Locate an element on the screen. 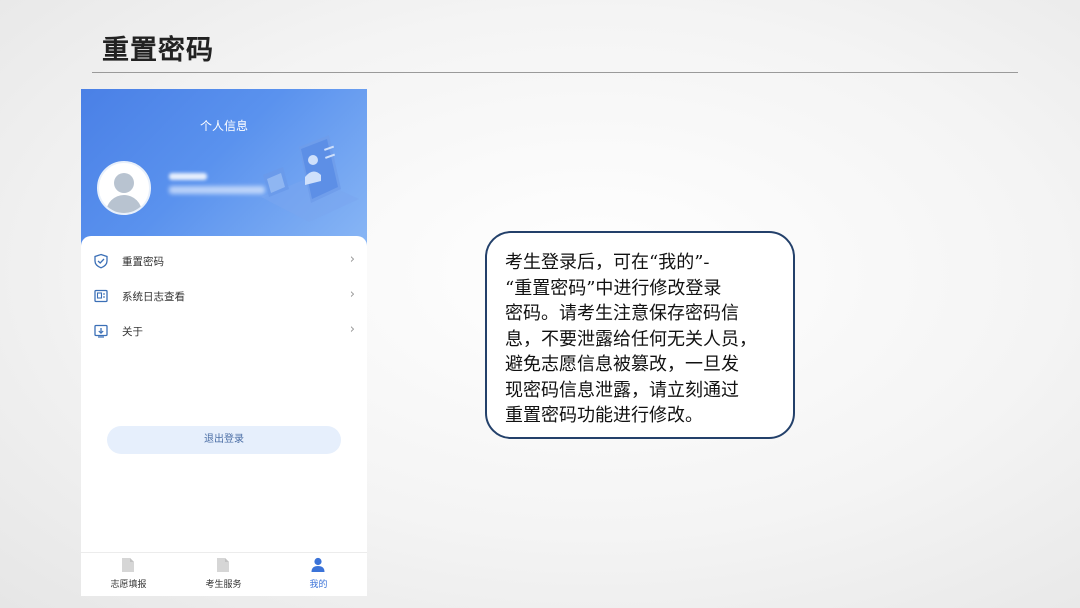 Image resolution: width=1080 pixels, height=608 pixels. menu-item-system-log: 系统日志查看 › is located at coordinates (224, 296).